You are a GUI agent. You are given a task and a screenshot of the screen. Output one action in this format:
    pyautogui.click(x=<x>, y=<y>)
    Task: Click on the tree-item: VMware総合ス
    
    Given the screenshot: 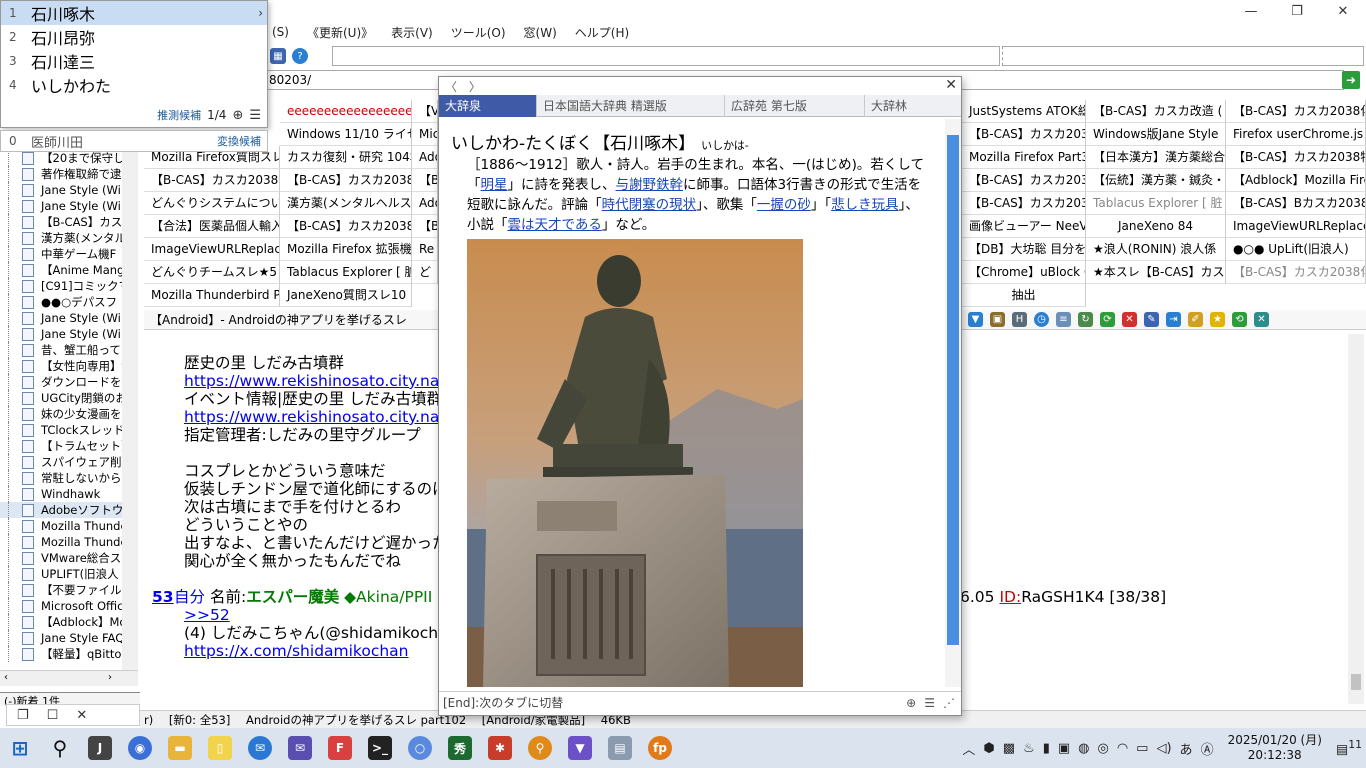 What is the action you would take?
    pyautogui.click(x=68, y=558)
    